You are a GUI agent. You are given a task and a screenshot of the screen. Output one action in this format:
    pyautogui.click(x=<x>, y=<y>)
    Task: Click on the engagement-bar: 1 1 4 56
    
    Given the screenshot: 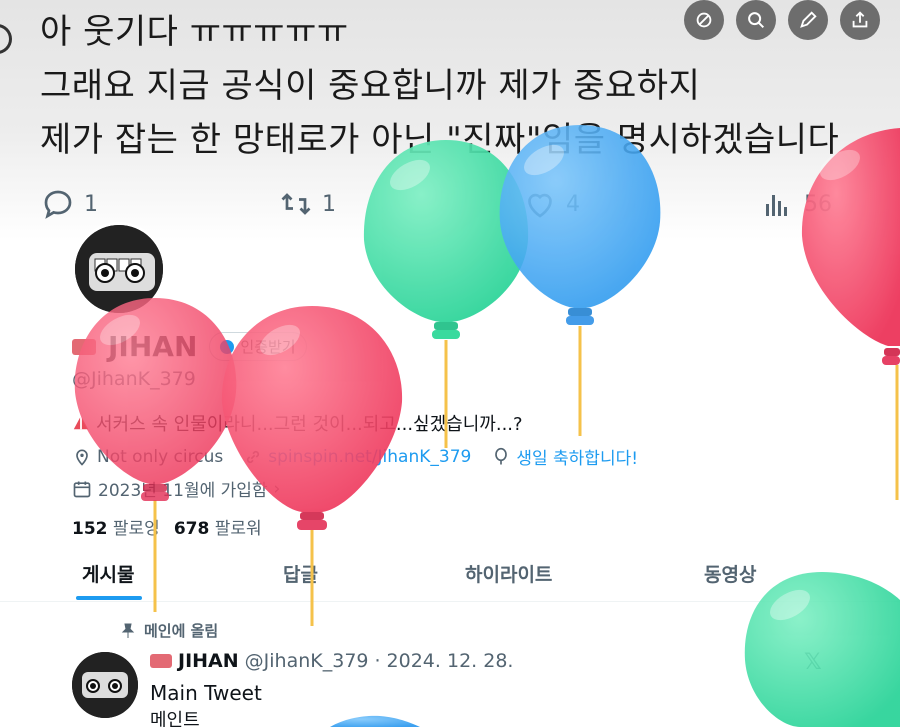 What is the action you would take?
    pyautogui.click(x=450, y=206)
    